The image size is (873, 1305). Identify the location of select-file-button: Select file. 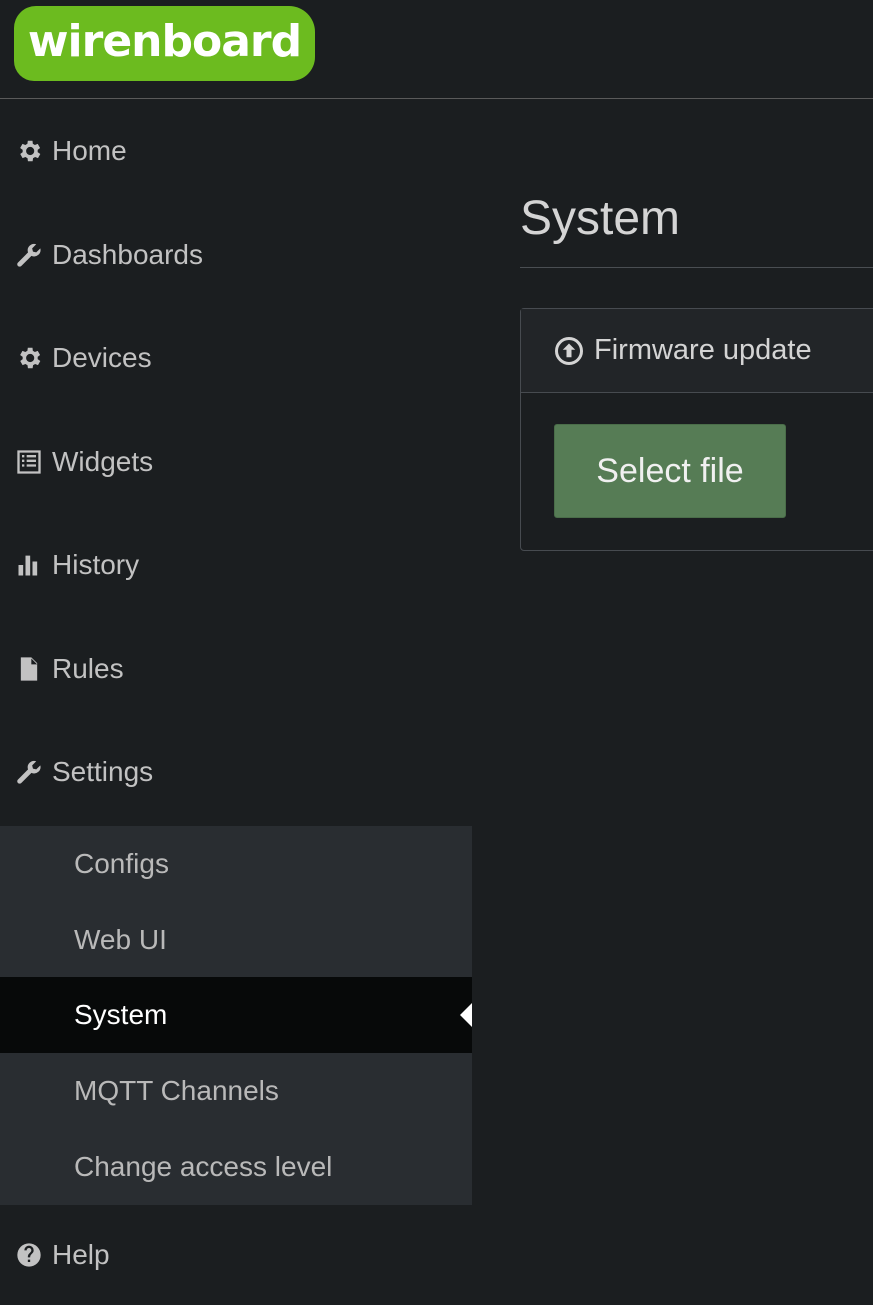
(670, 471).